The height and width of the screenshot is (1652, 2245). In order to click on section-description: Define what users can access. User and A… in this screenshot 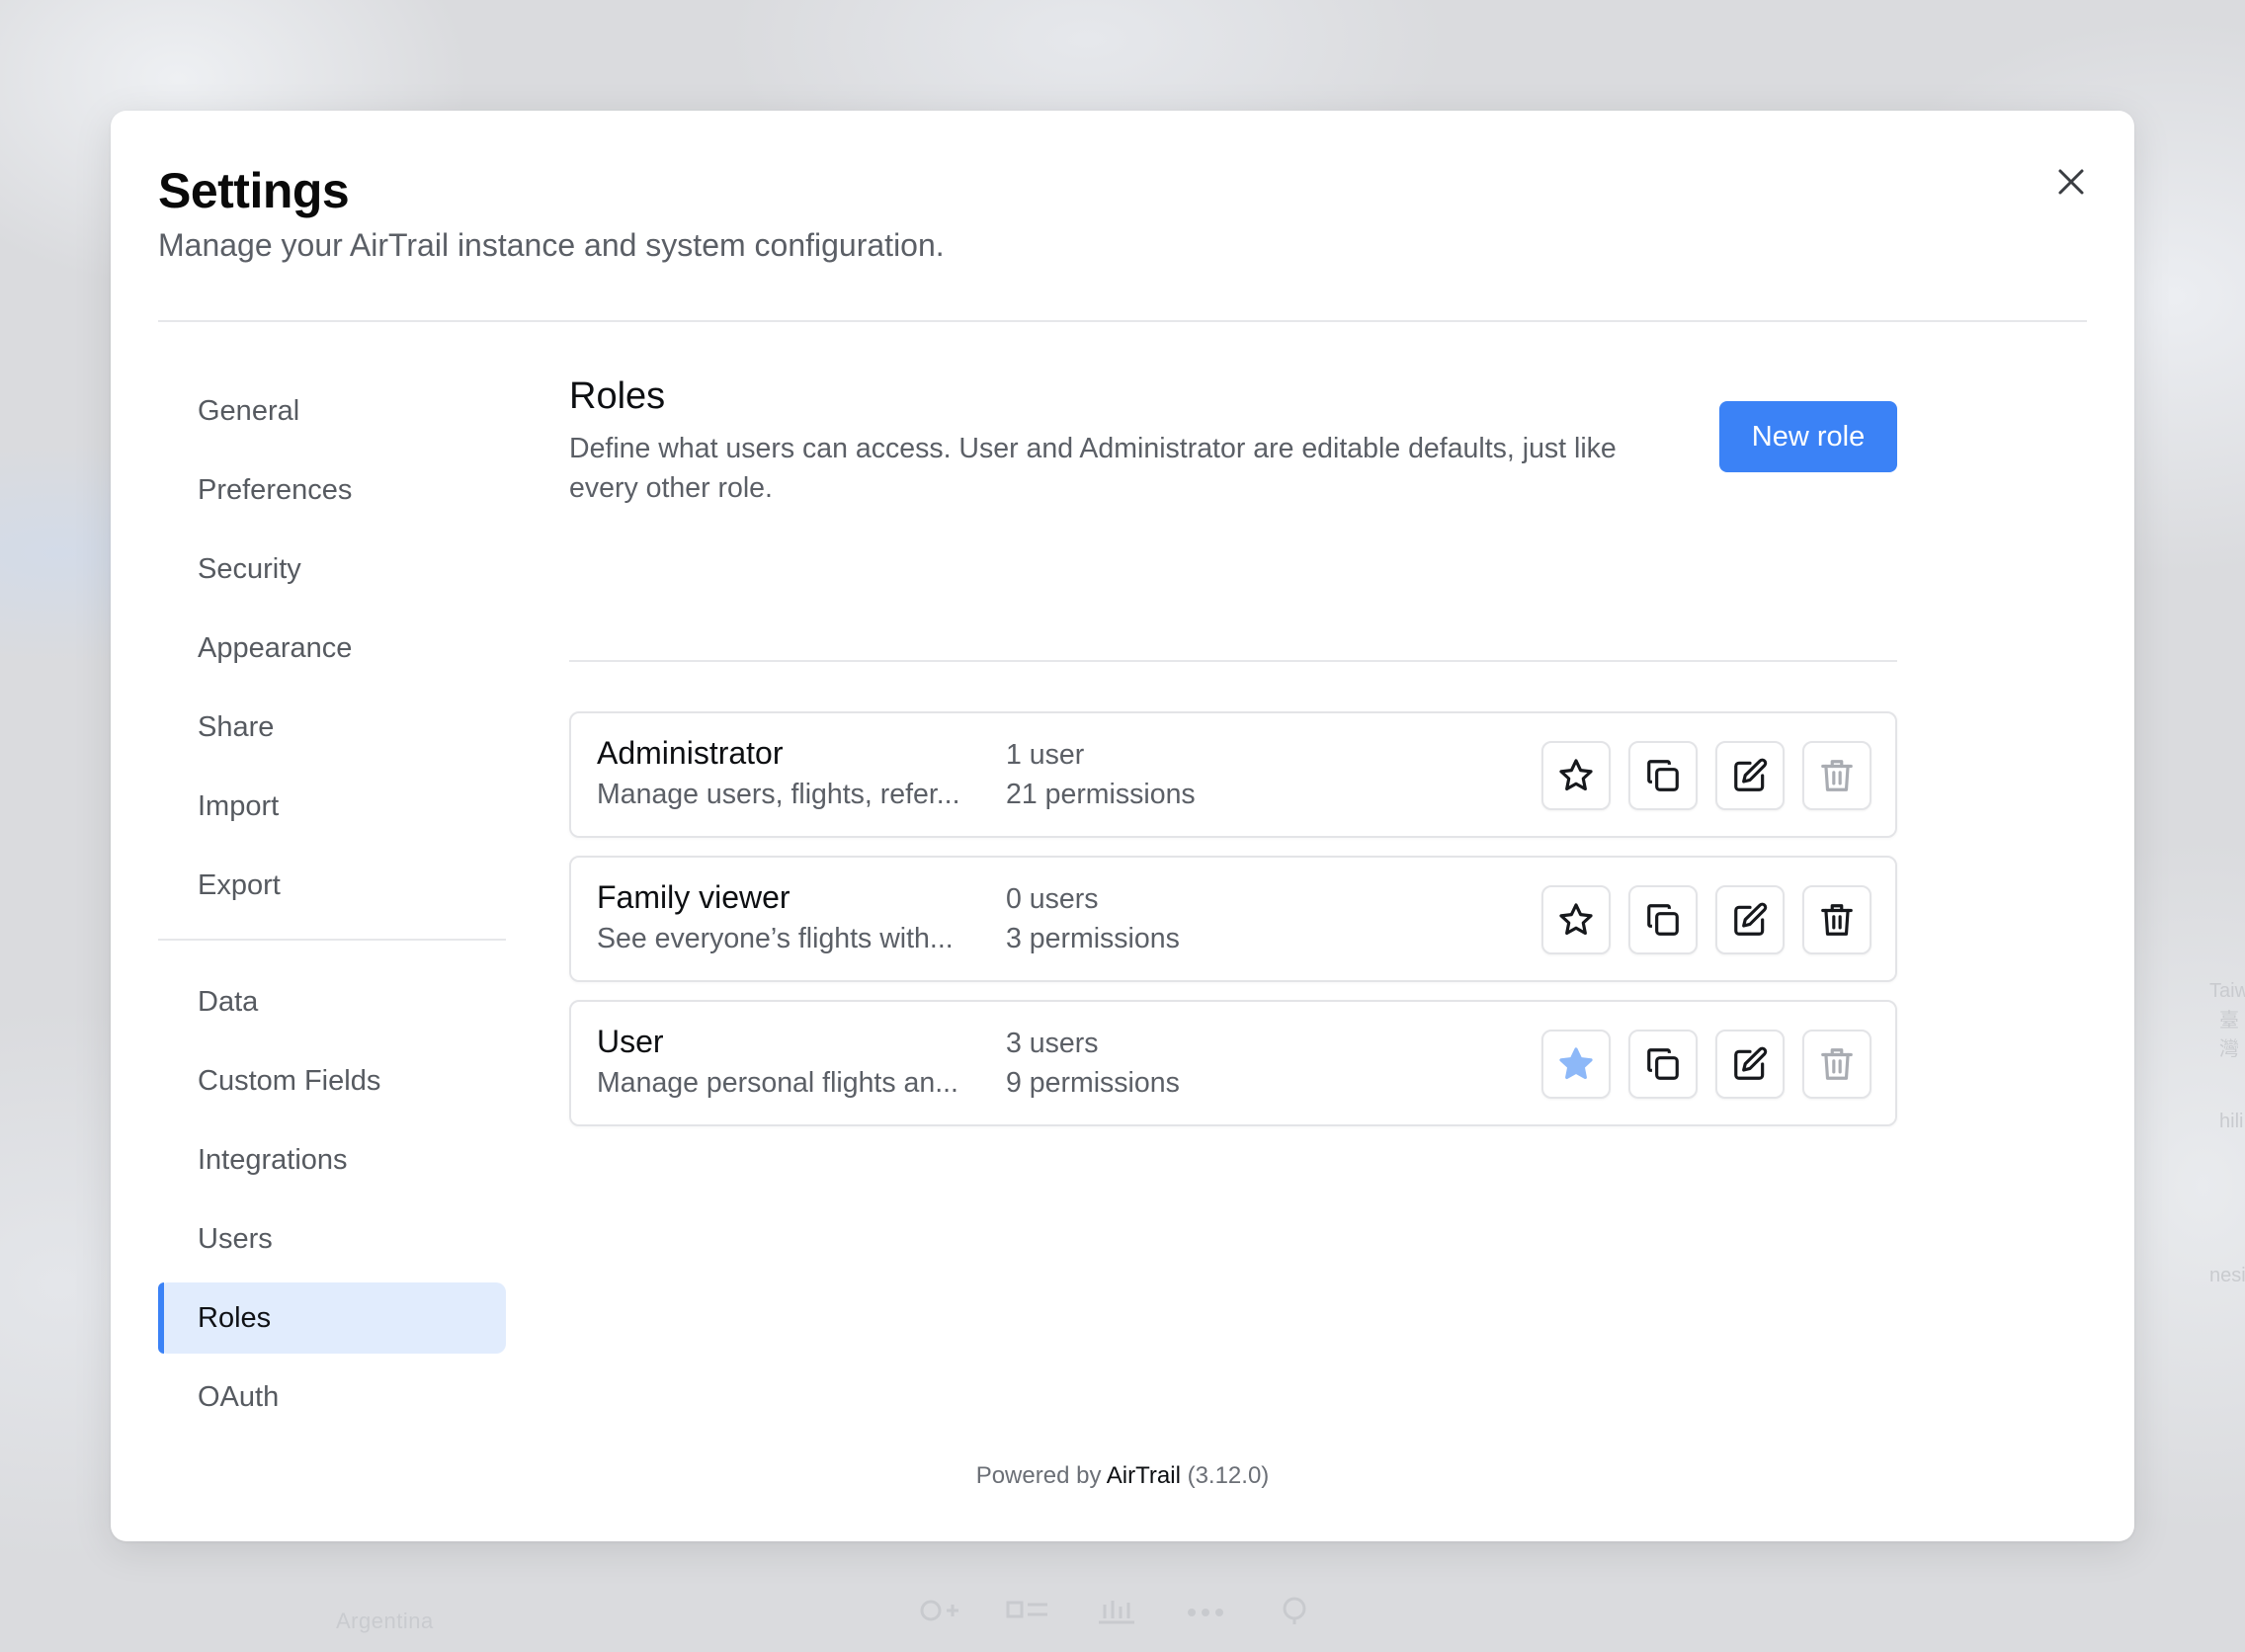, I will do `click(1093, 468)`.